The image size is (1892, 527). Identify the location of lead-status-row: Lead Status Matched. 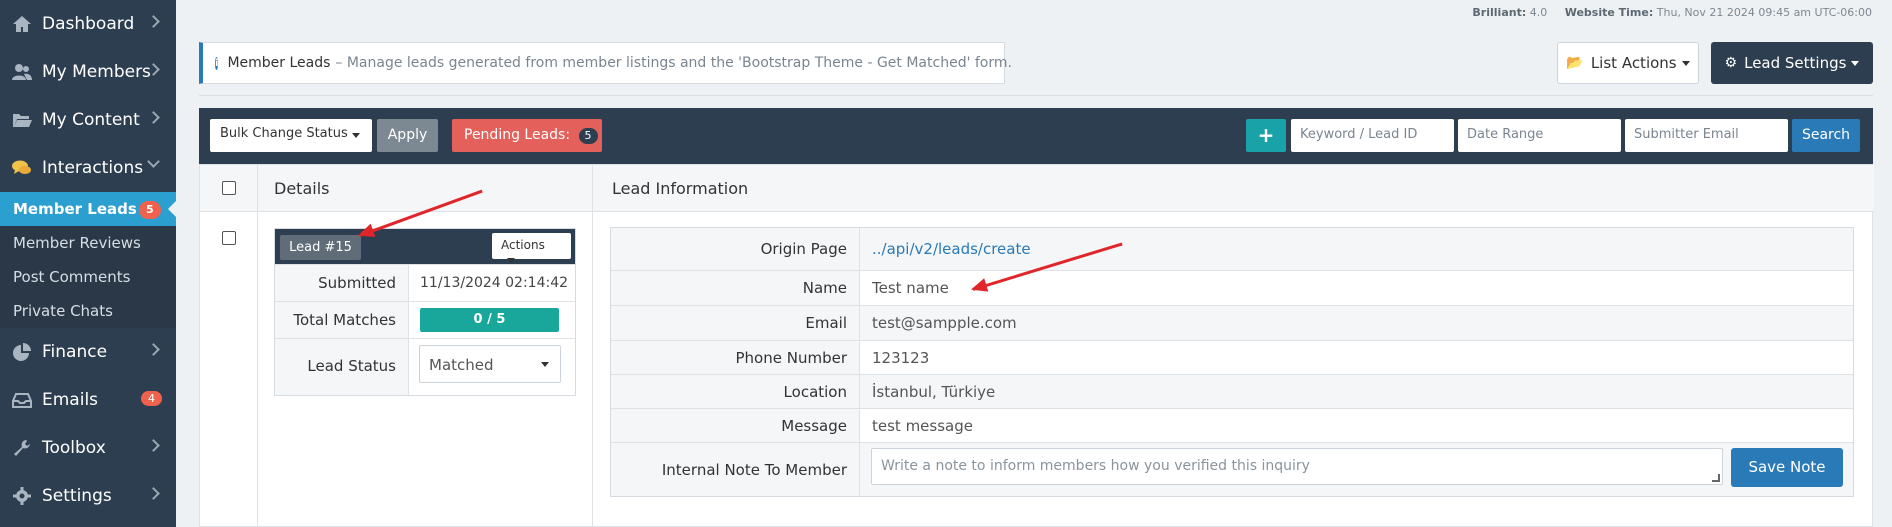
(425, 366).